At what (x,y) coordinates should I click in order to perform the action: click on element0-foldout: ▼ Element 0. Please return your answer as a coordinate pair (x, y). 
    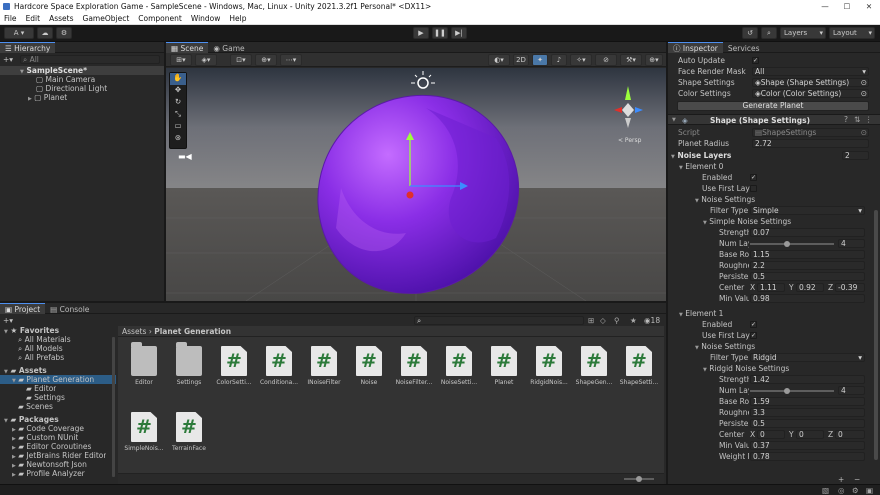
    Looking at the image, I should click on (701, 166).